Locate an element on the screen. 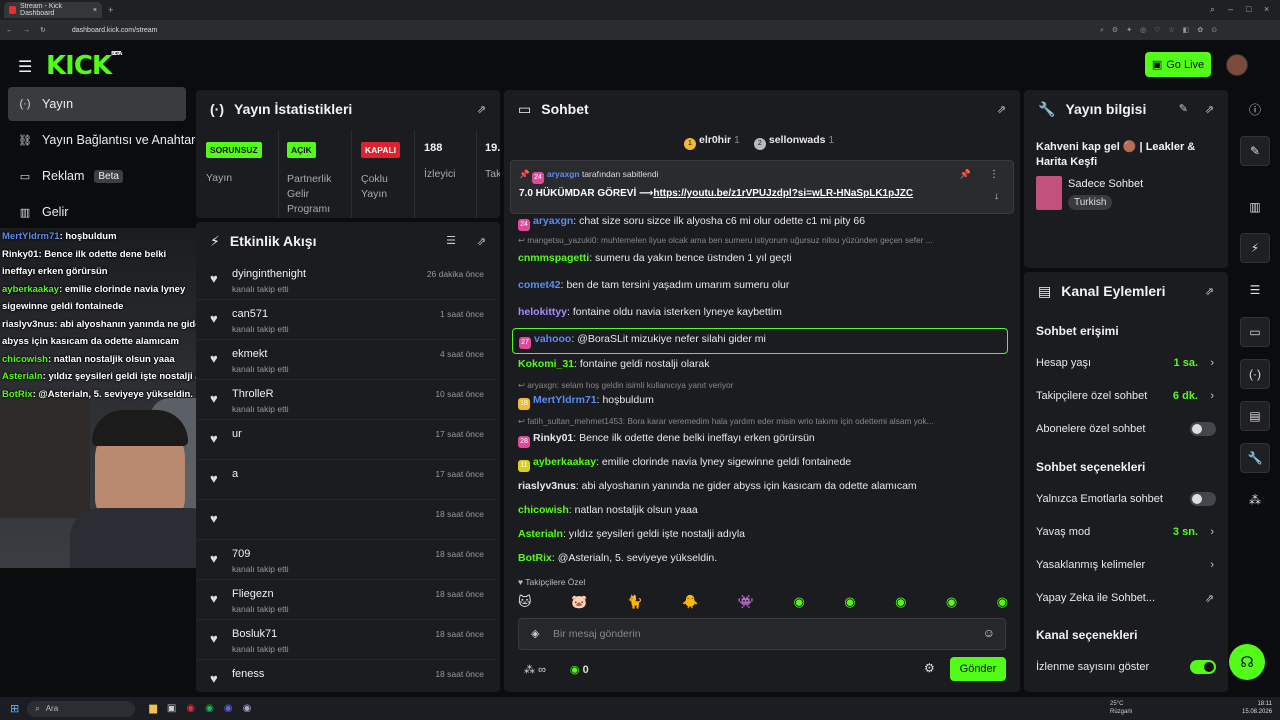 The height and width of the screenshot is (720, 1280). emote-3-icon: 🐈 is located at coordinates (635, 603).